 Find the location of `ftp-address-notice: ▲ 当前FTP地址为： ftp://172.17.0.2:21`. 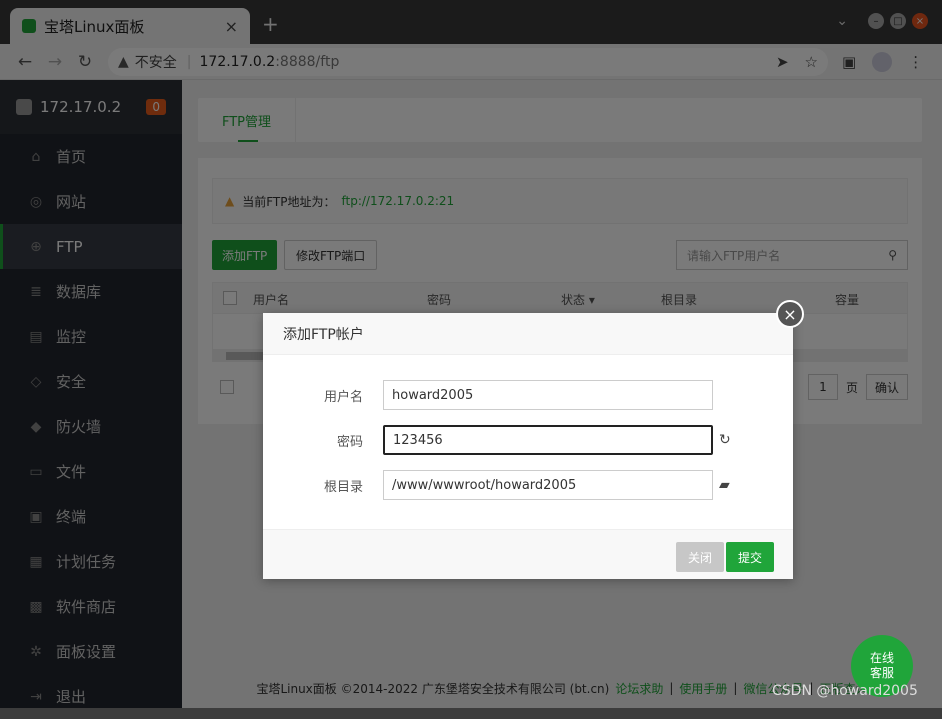

ftp-address-notice: ▲ 当前FTP地址为： ftp://172.17.0.2:21 is located at coordinates (560, 201).